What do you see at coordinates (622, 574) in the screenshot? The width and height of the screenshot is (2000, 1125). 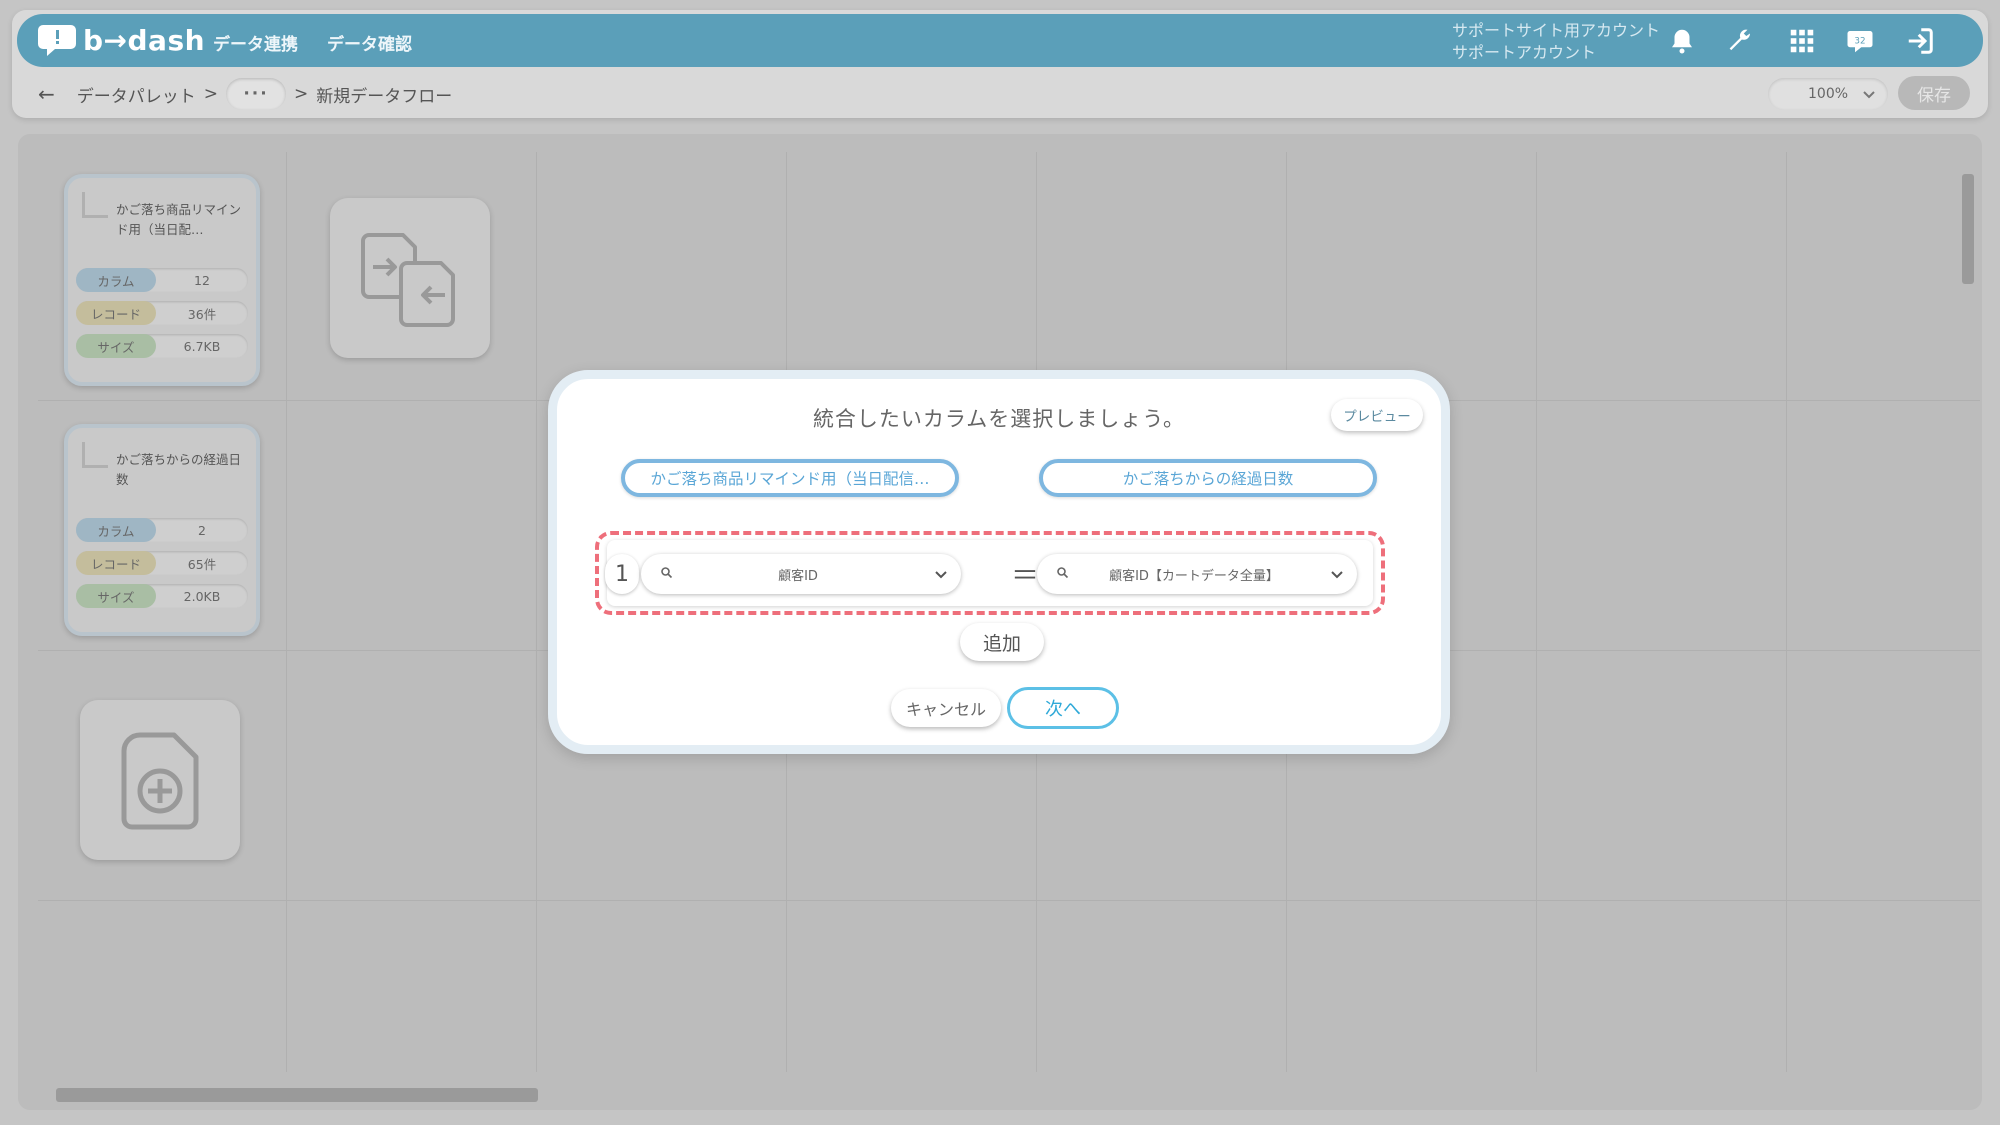 I see `row-number: 1` at bounding box center [622, 574].